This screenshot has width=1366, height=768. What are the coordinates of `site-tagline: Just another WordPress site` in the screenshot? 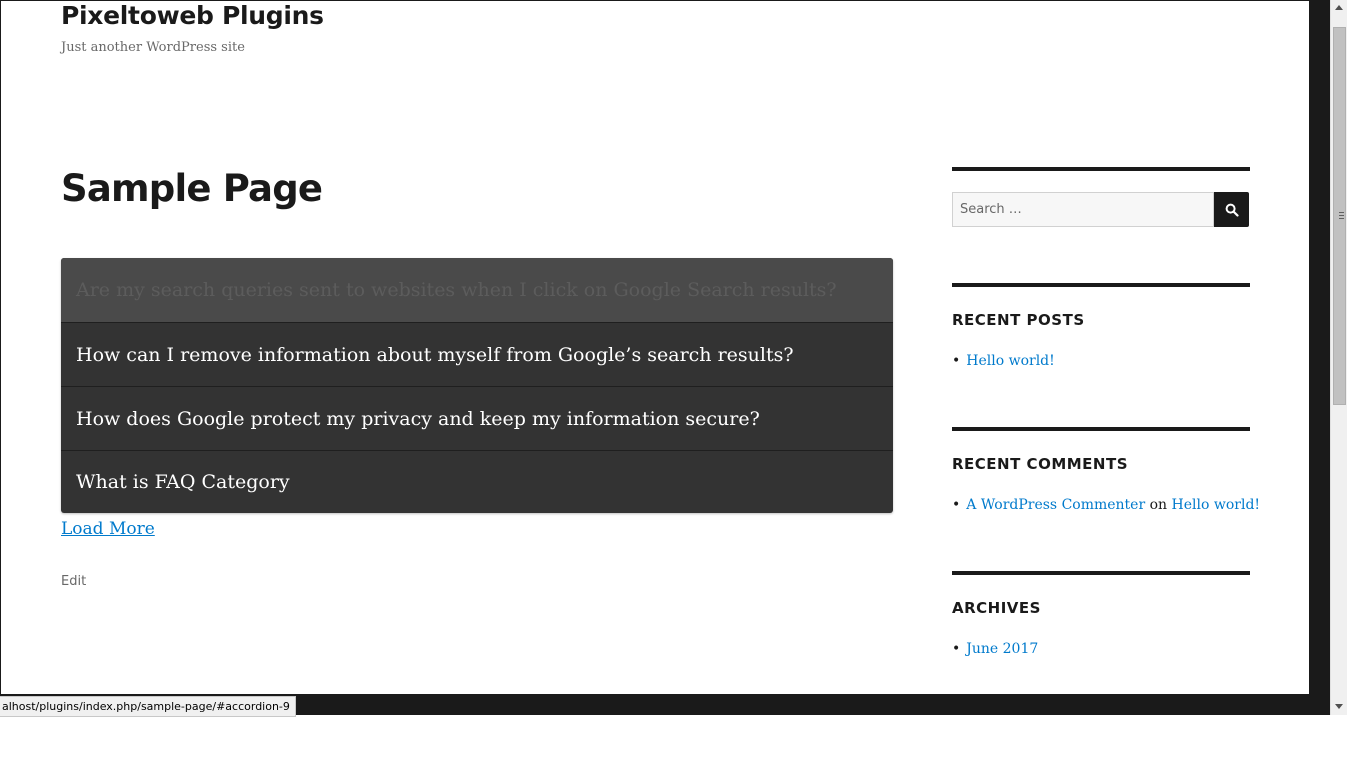 It's located at (153, 47).